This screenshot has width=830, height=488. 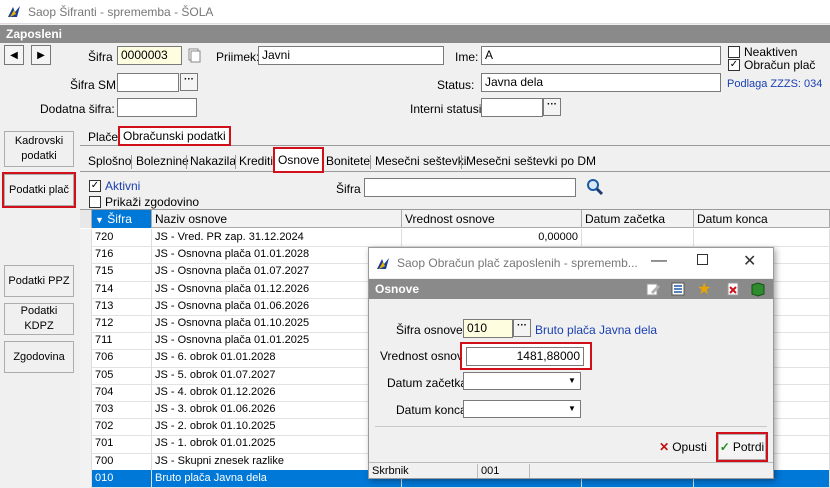 I want to click on prikazi-zgodovino-checkbox, so click(x=95, y=202).